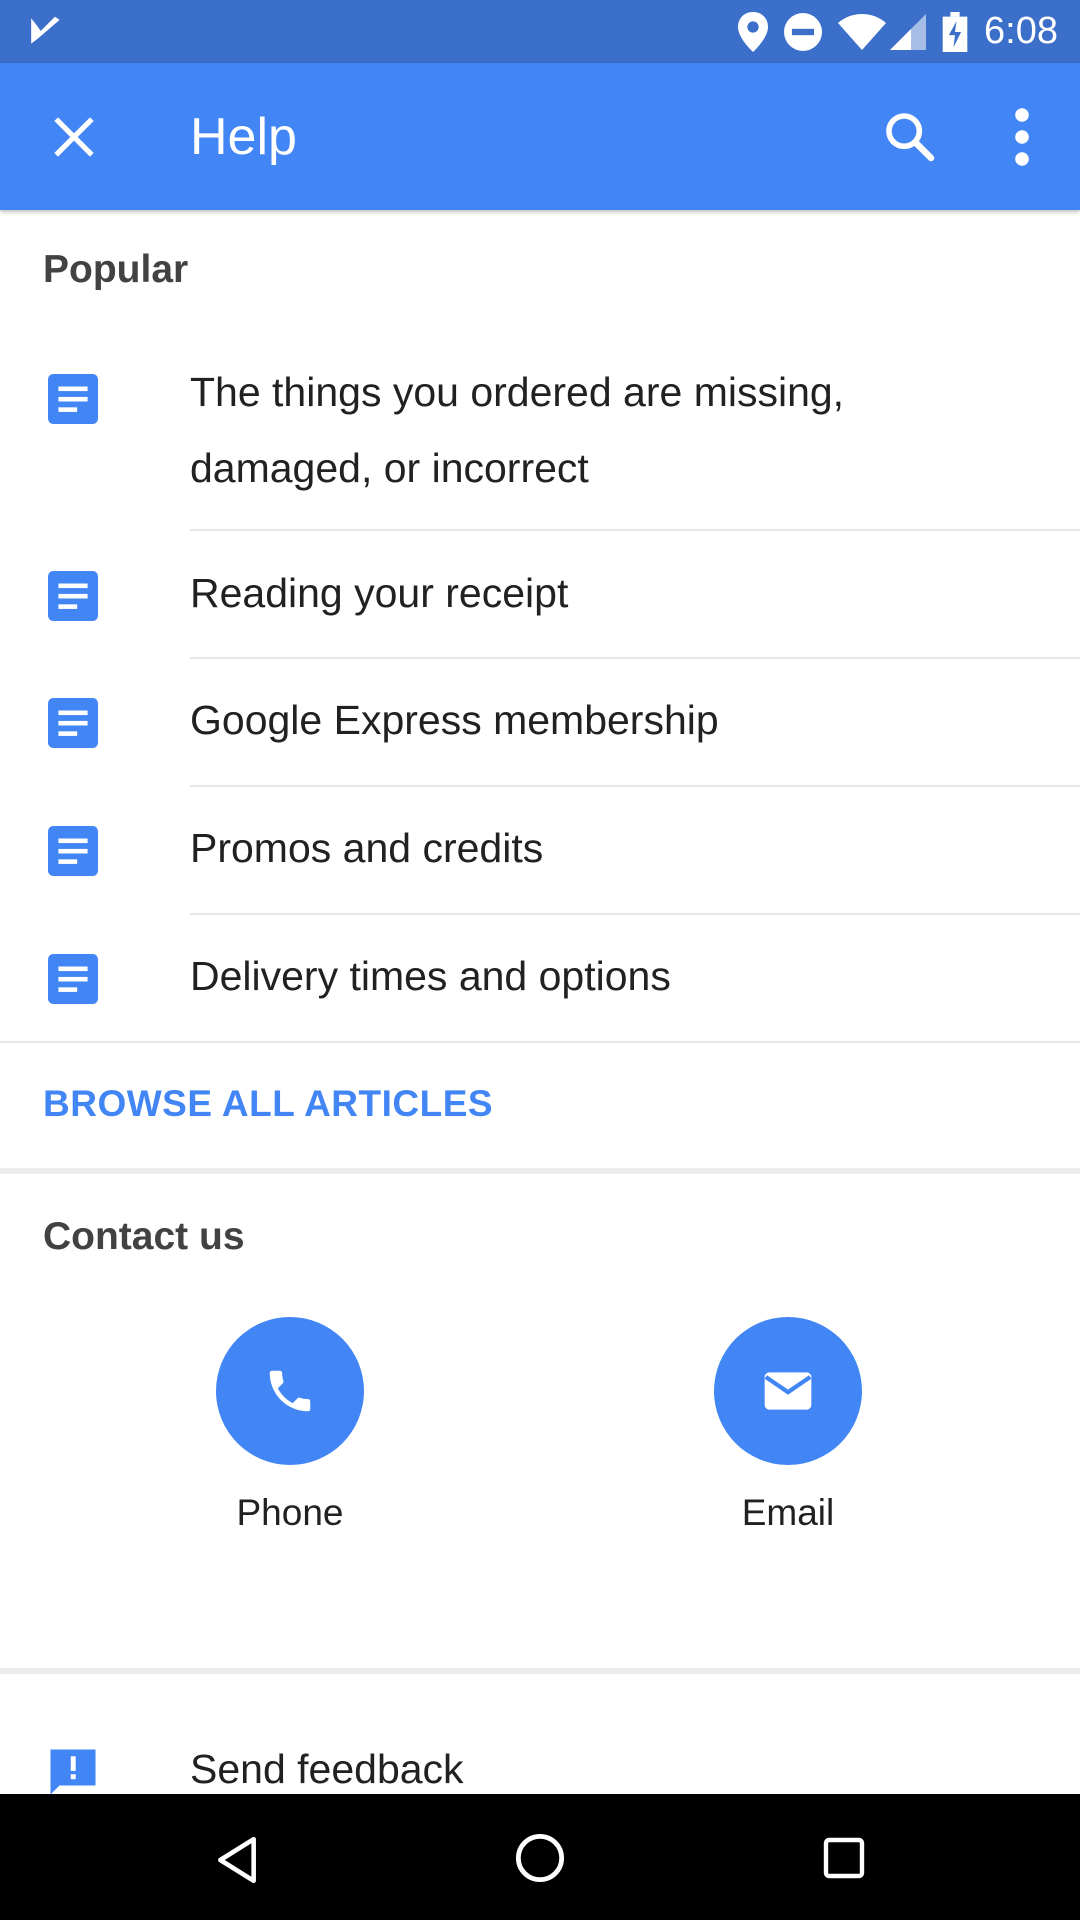 This screenshot has width=1080, height=1920. What do you see at coordinates (844, 1858) in the screenshot?
I see `recents-icon` at bounding box center [844, 1858].